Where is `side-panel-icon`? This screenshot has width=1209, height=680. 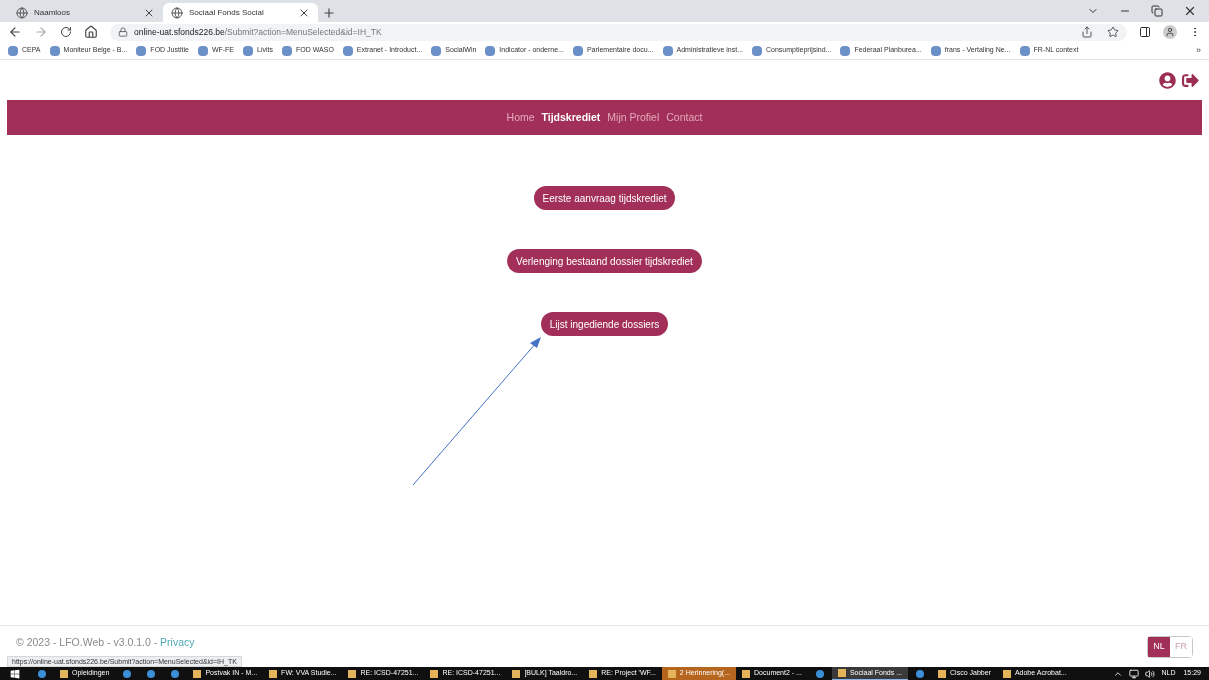
side-panel-icon is located at coordinates (1145, 32).